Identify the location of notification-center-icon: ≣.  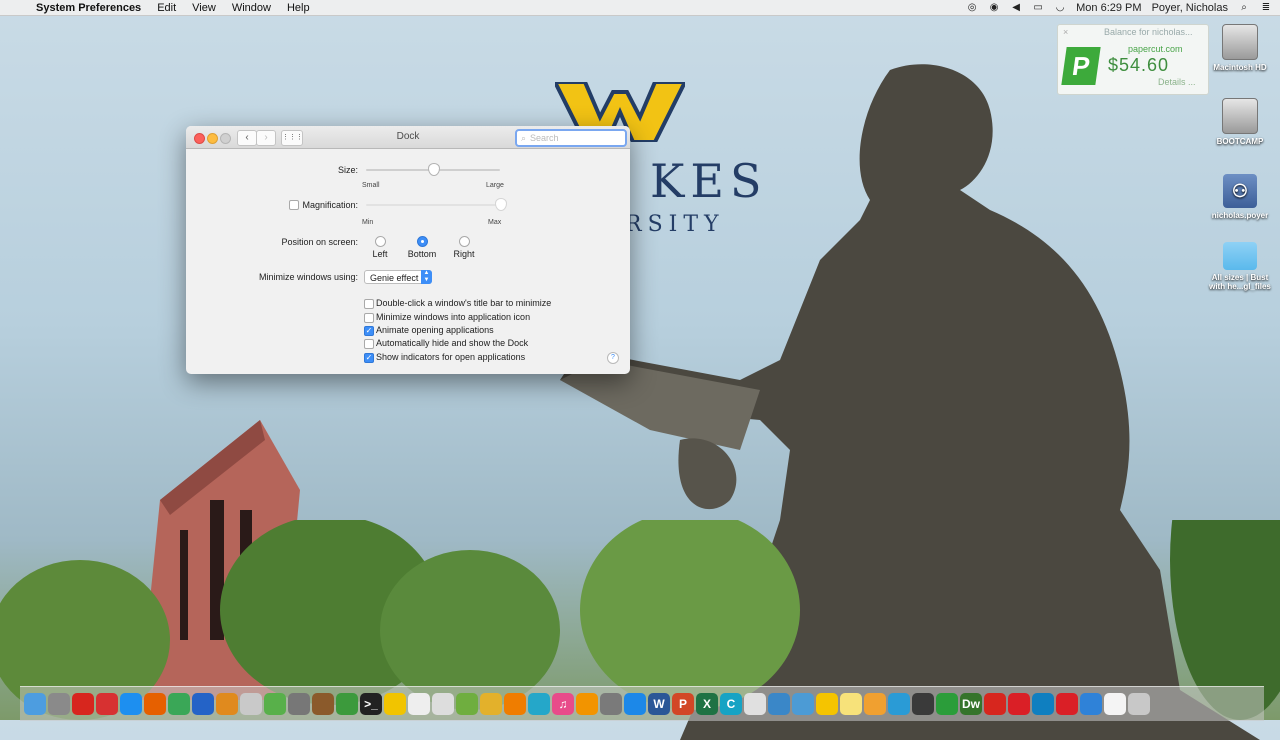
(1266, 7).